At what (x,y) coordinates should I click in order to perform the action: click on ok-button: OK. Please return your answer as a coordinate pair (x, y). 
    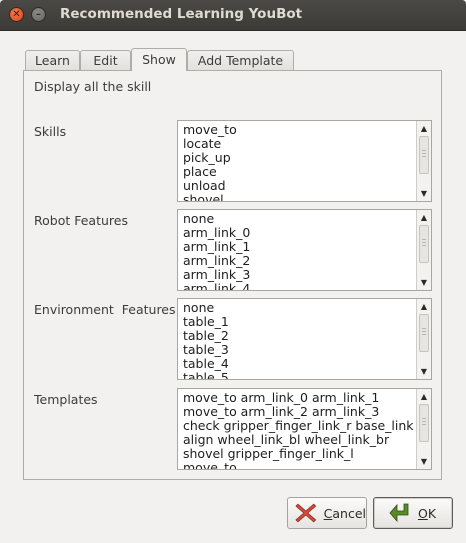
    Looking at the image, I should click on (413, 513).